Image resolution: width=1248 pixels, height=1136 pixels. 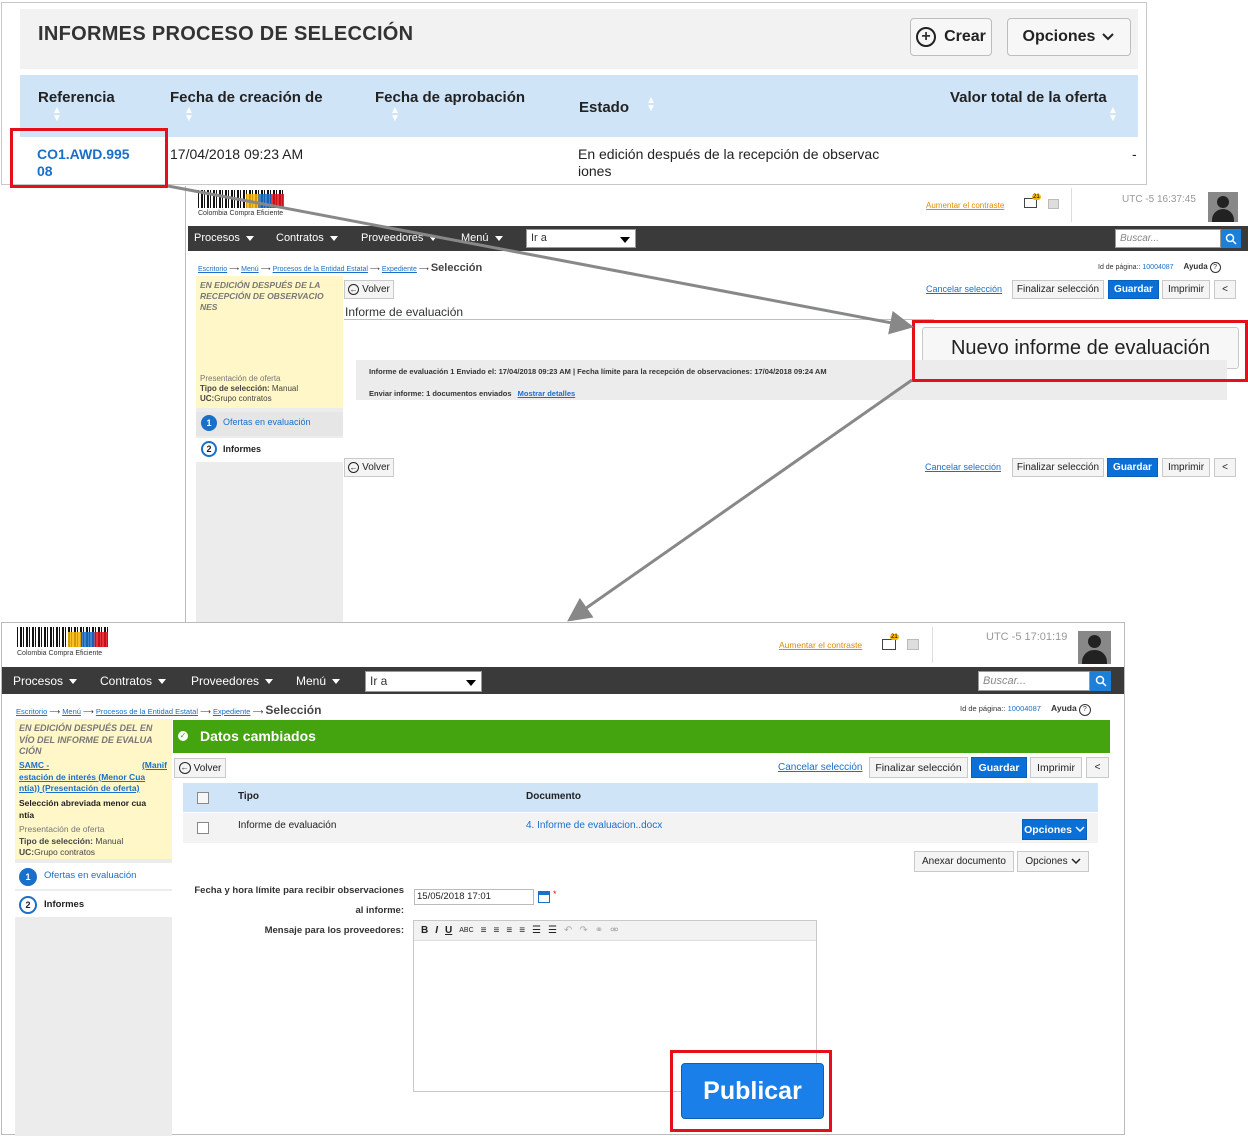 I want to click on undo-icon: ↶, so click(x=568, y=930).